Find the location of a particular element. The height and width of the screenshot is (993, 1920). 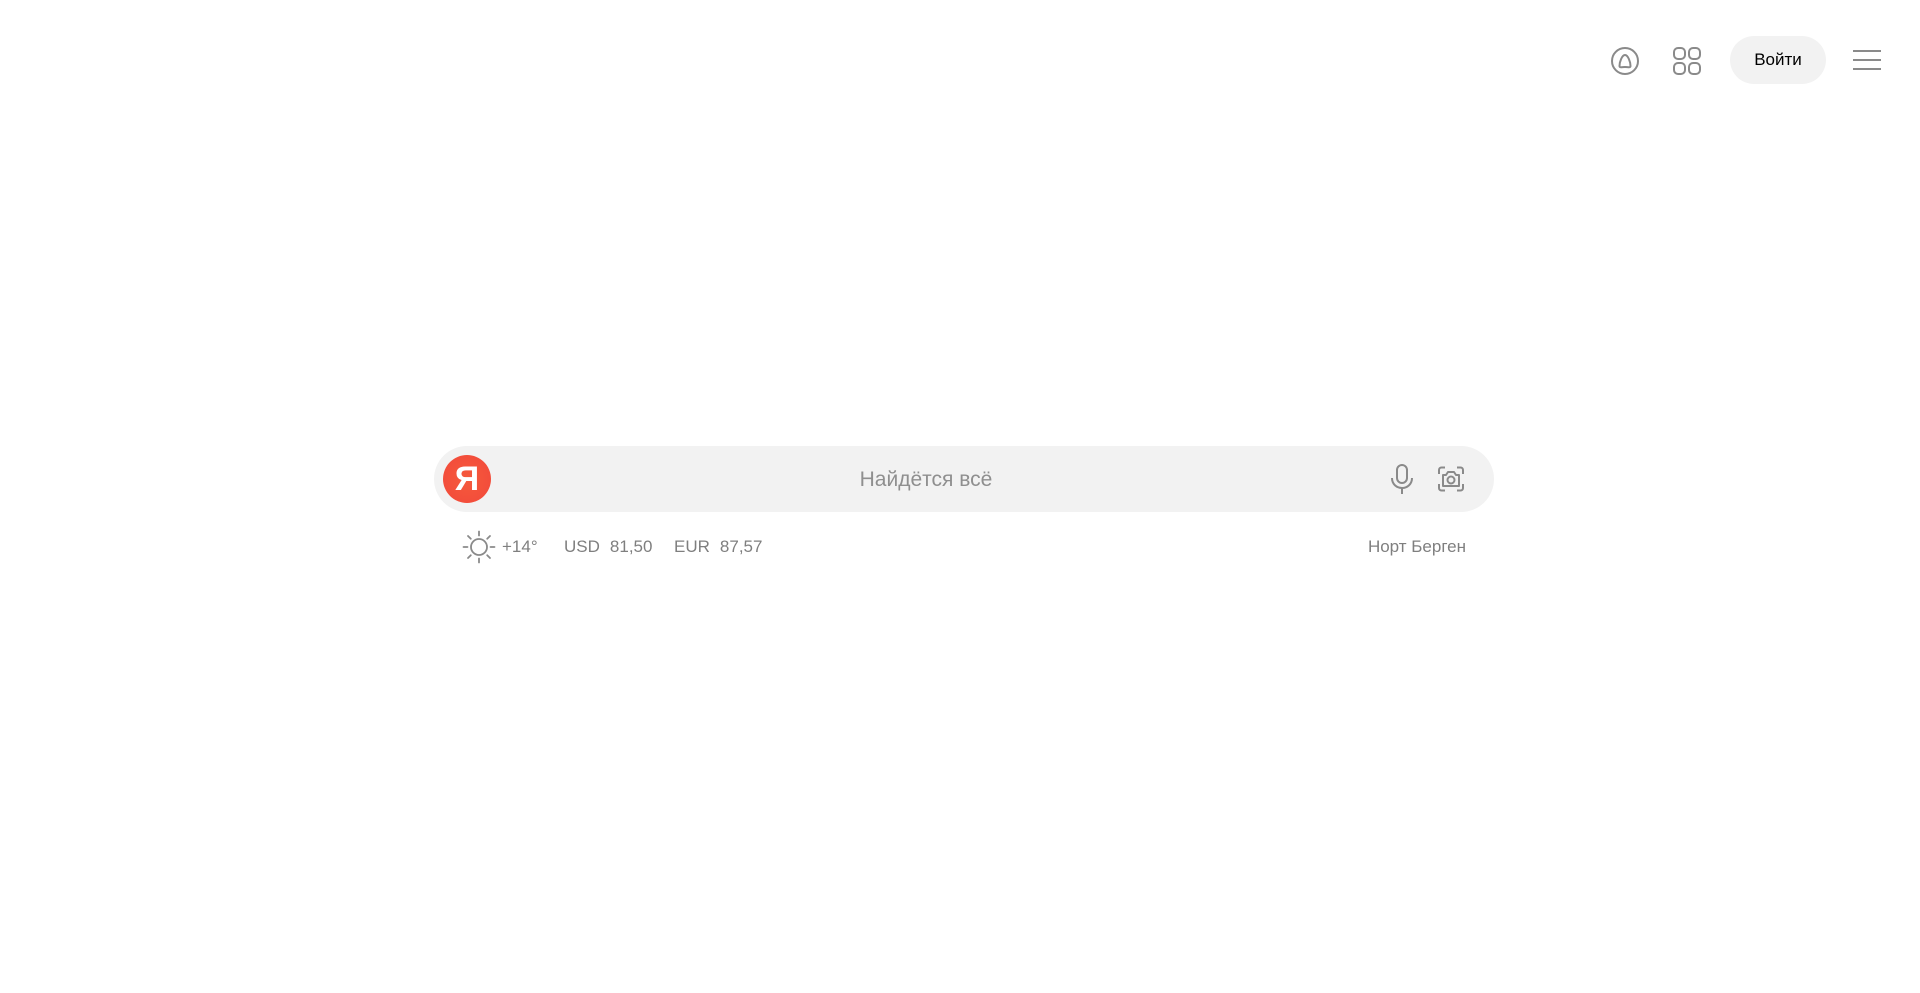

currency-value: 81,50 is located at coordinates (631, 546).